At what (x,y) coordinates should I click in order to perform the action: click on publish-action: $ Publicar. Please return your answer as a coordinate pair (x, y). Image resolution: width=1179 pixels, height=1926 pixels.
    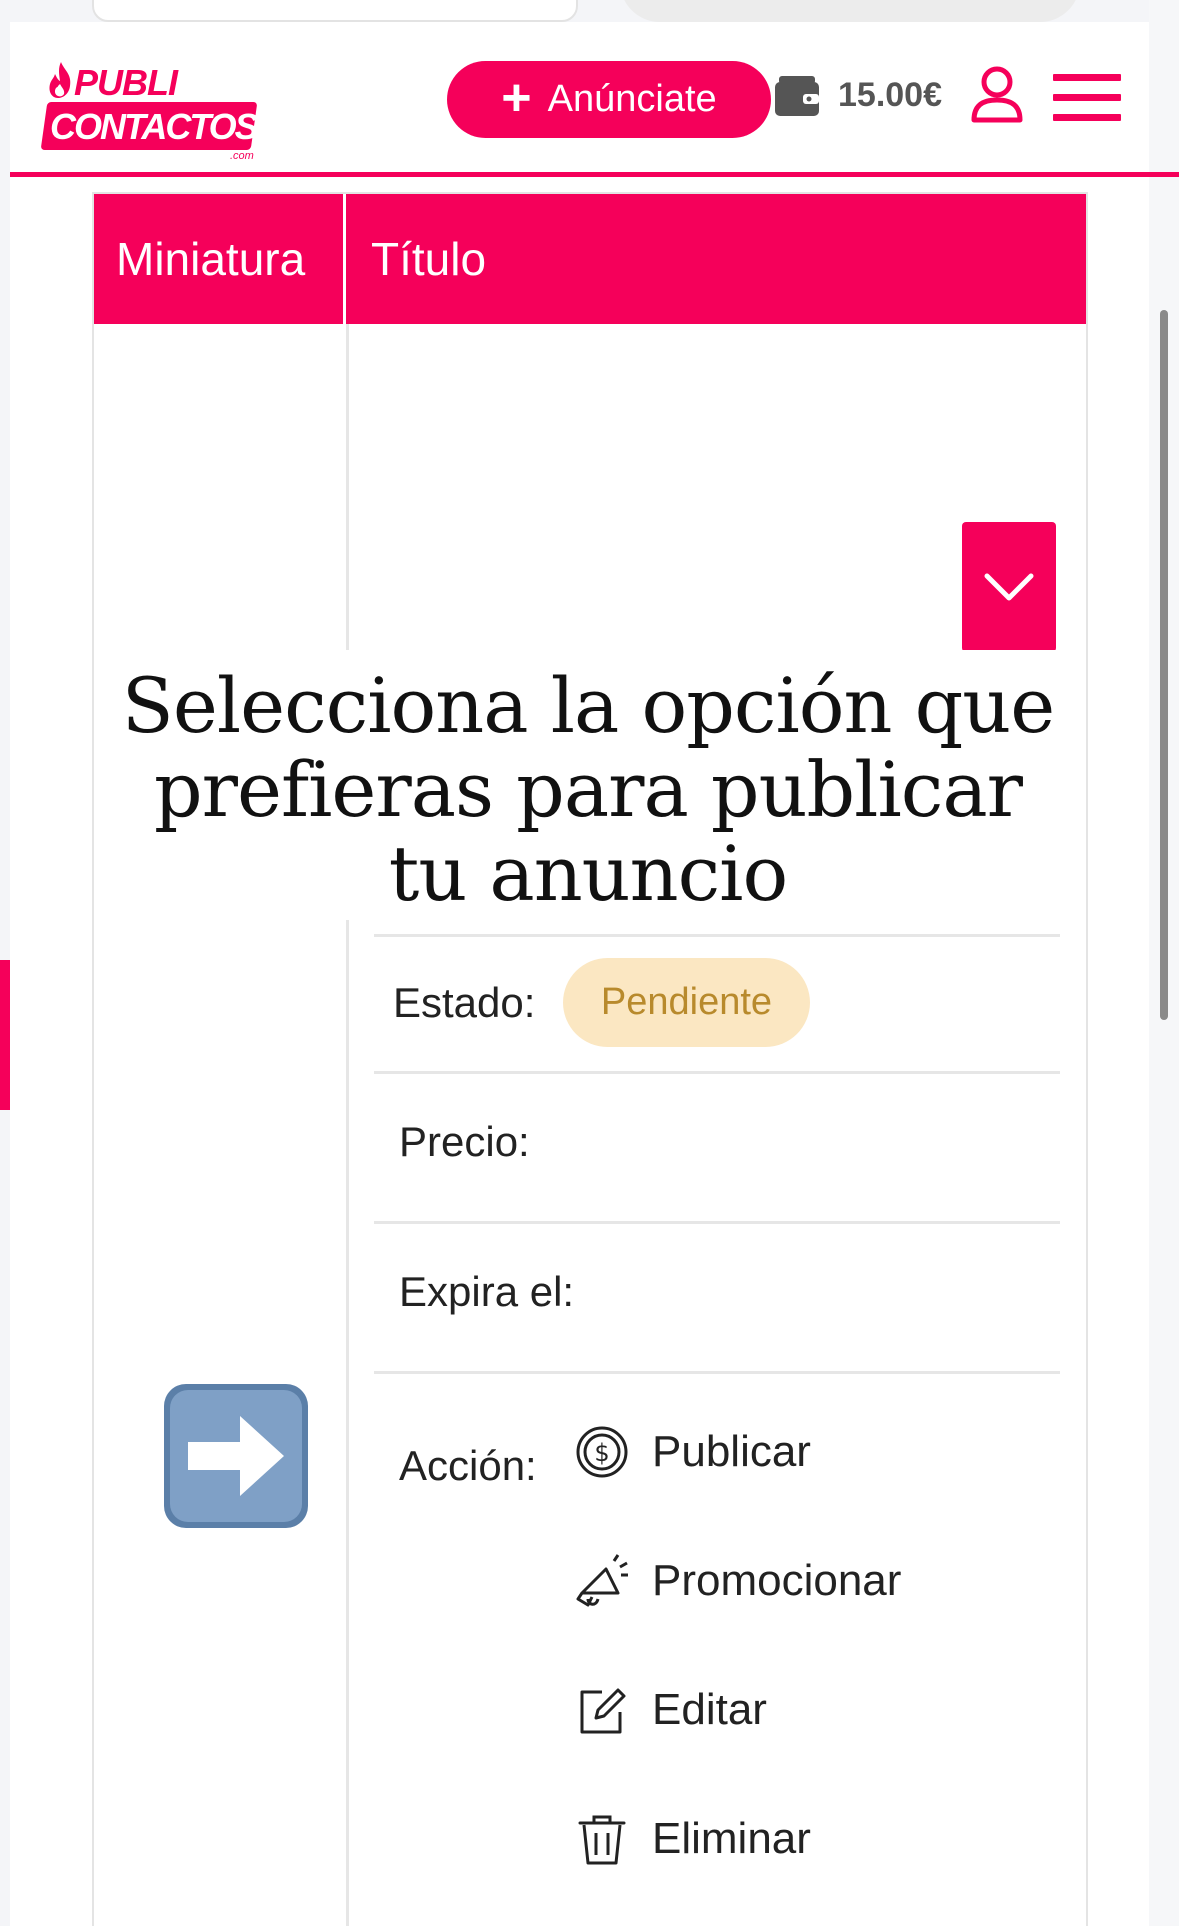
    Looking at the image, I should click on (692, 1452).